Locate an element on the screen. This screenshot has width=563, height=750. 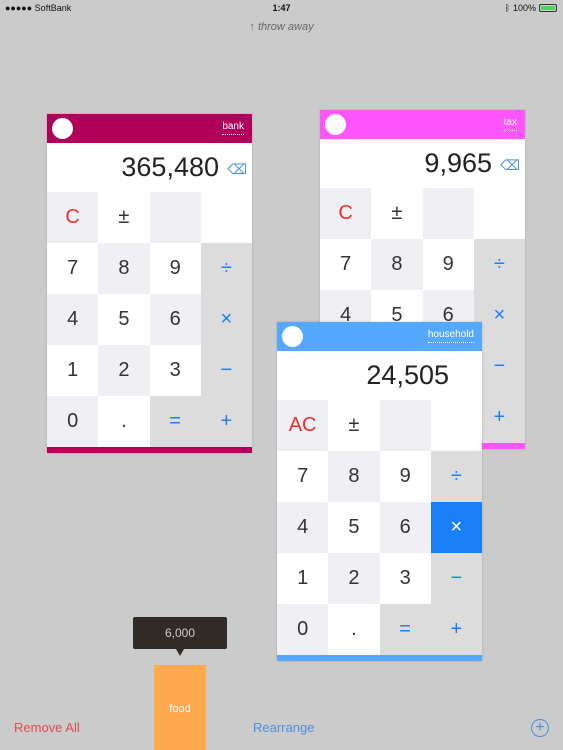
remove-all-button: Remove All is located at coordinates (47, 727).